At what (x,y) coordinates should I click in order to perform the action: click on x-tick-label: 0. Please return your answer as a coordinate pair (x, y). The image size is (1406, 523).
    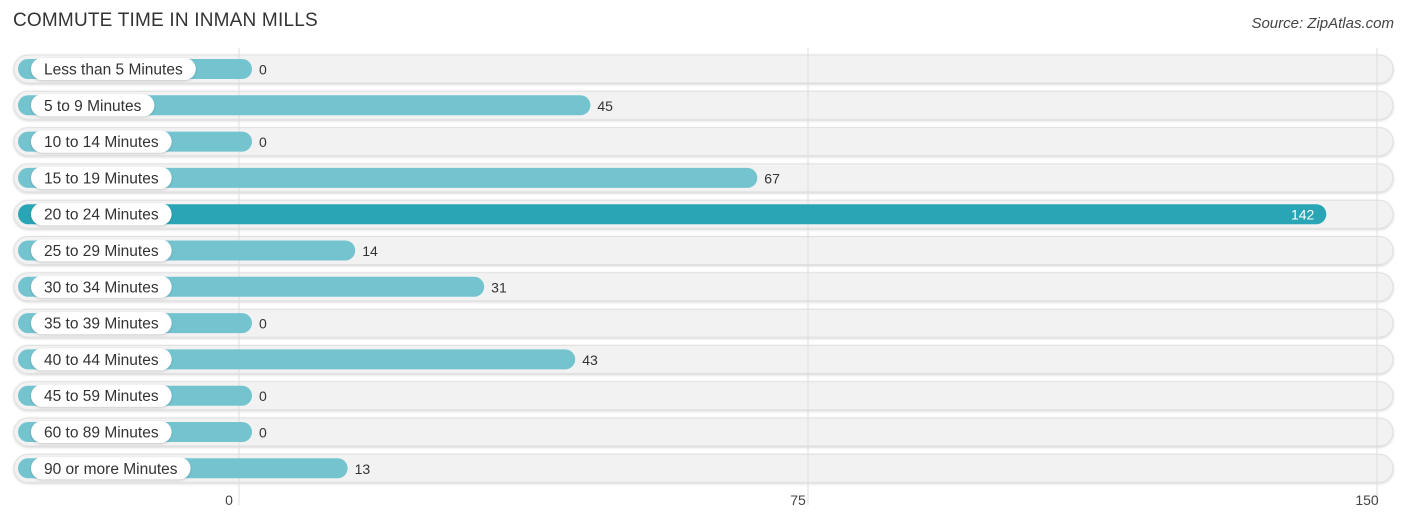
    Looking at the image, I should click on (229, 500).